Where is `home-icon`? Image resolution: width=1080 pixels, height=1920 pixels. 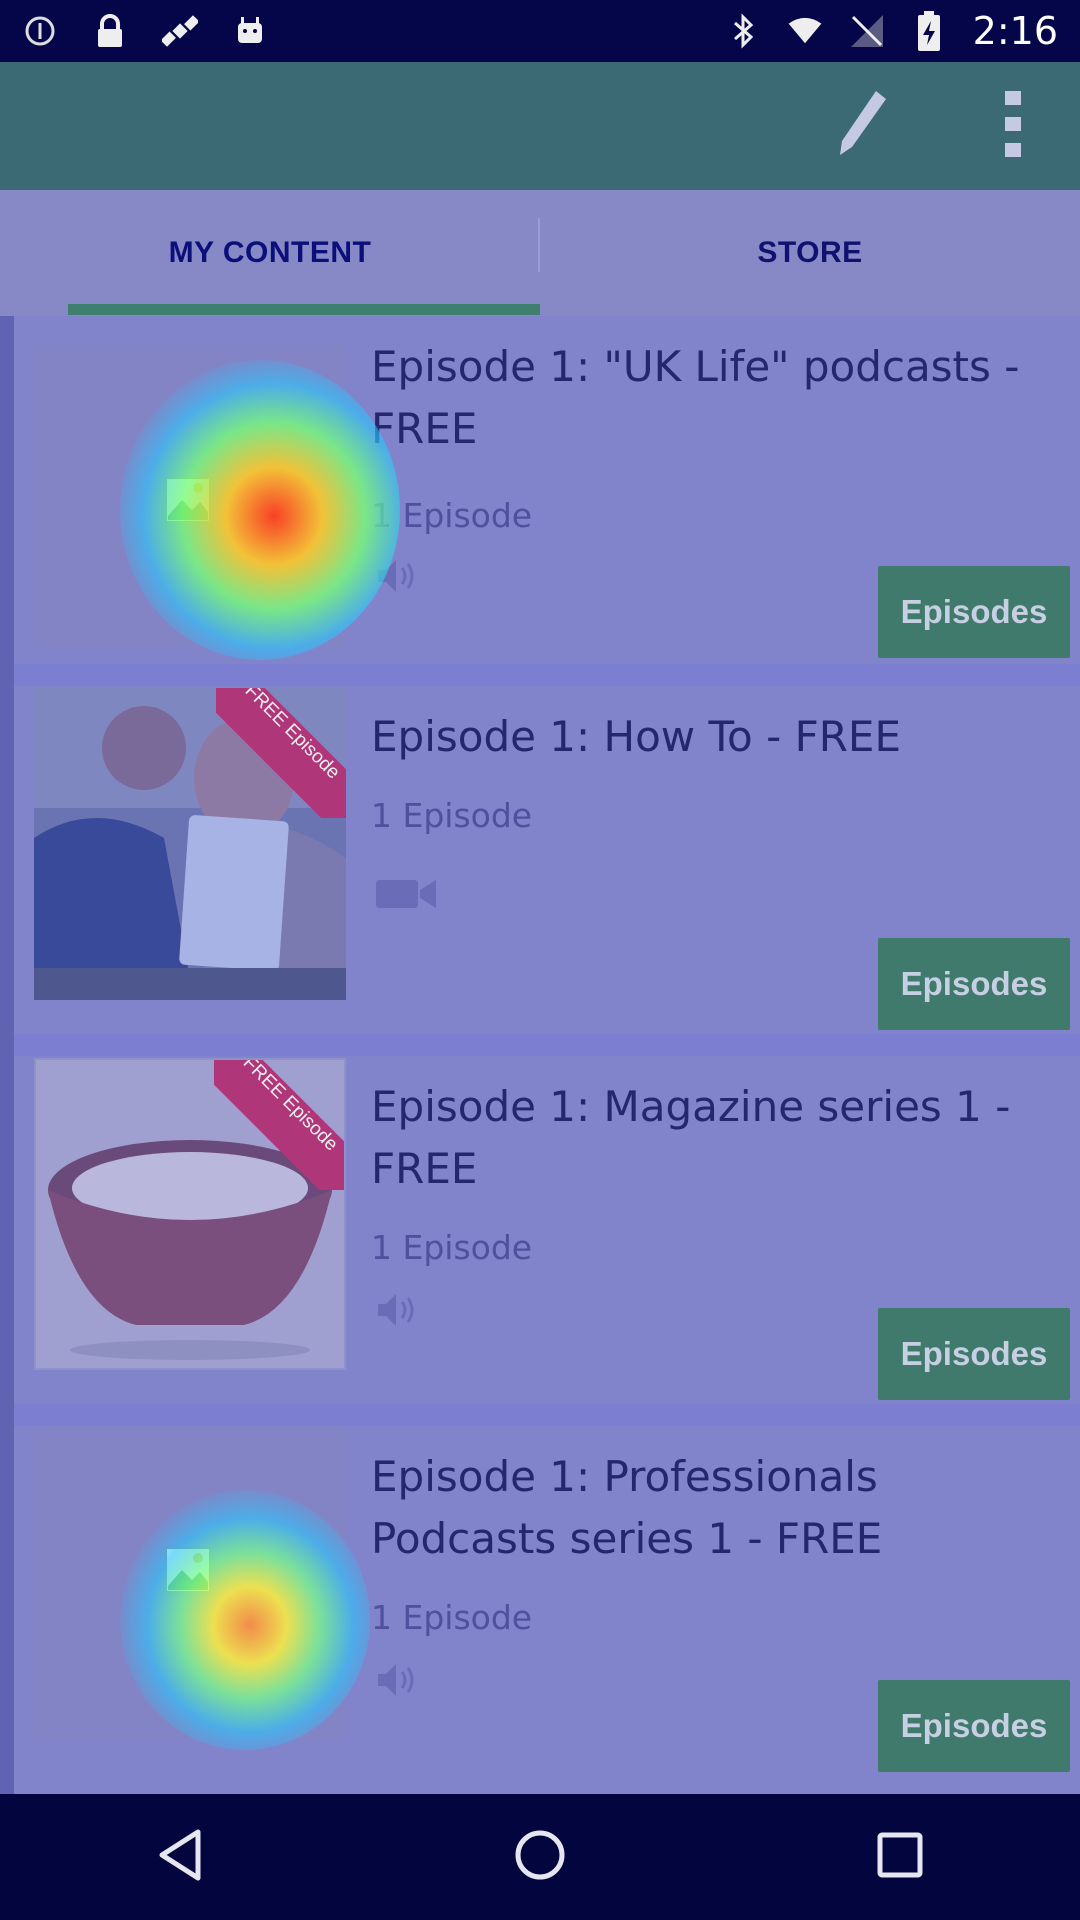 home-icon is located at coordinates (540, 1857).